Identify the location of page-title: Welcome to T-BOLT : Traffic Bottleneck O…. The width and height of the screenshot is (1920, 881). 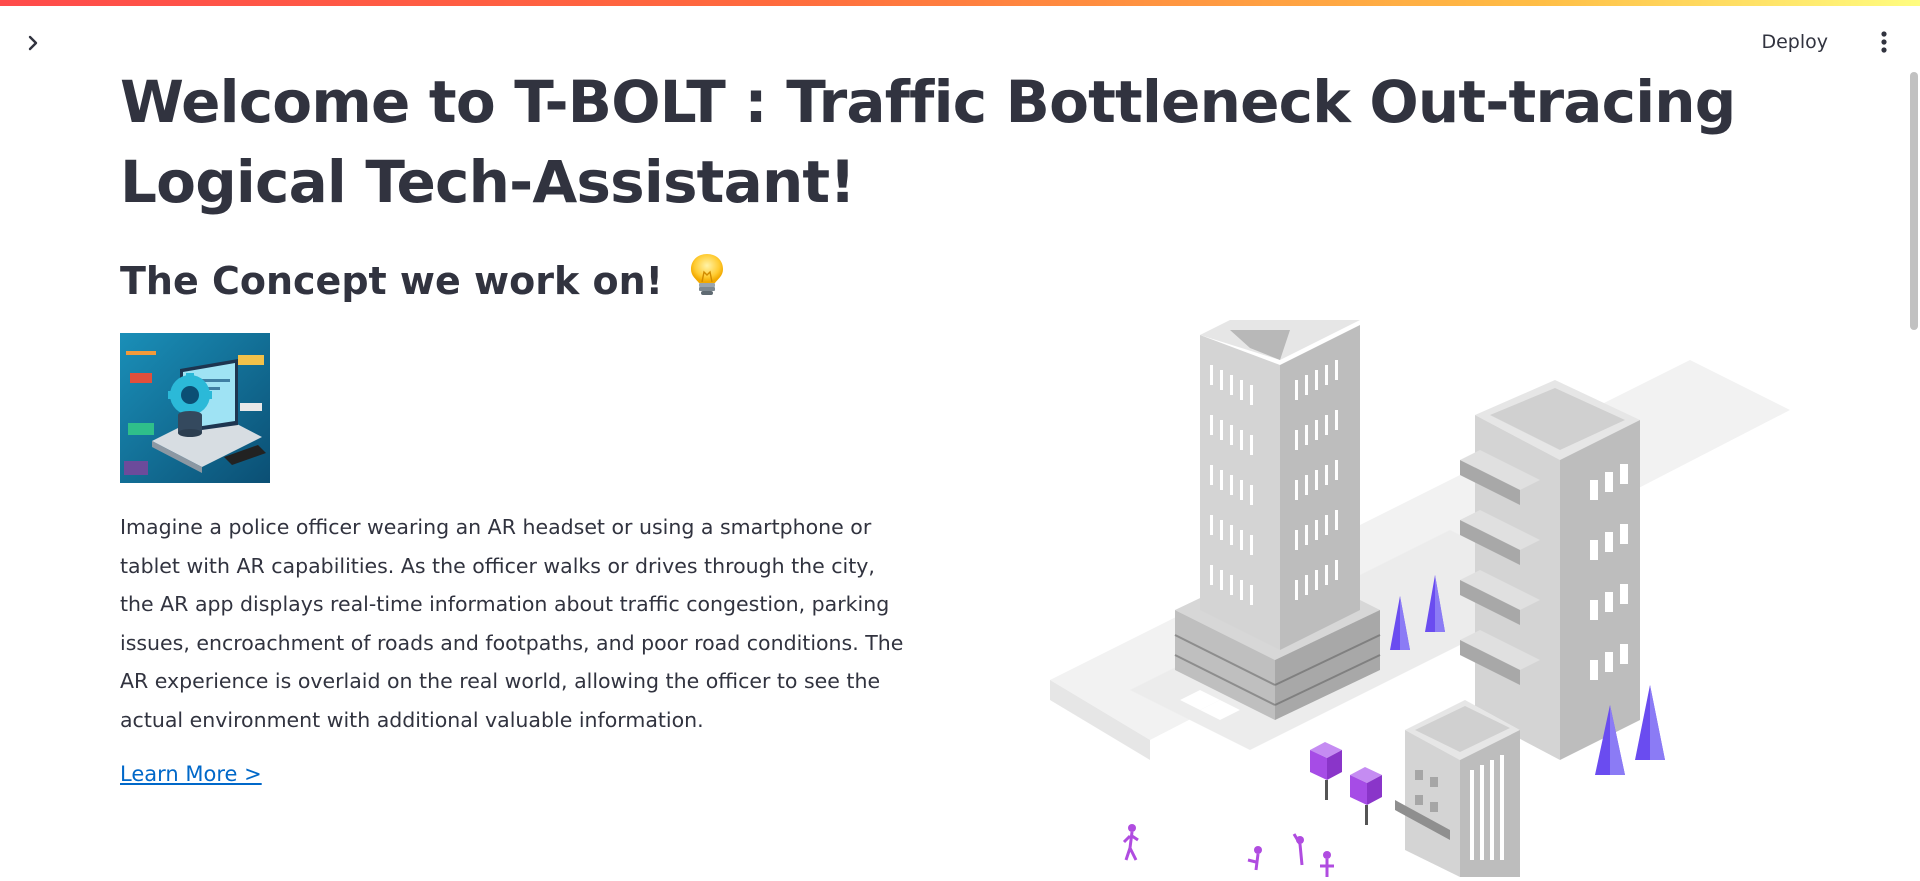
(928, 142).